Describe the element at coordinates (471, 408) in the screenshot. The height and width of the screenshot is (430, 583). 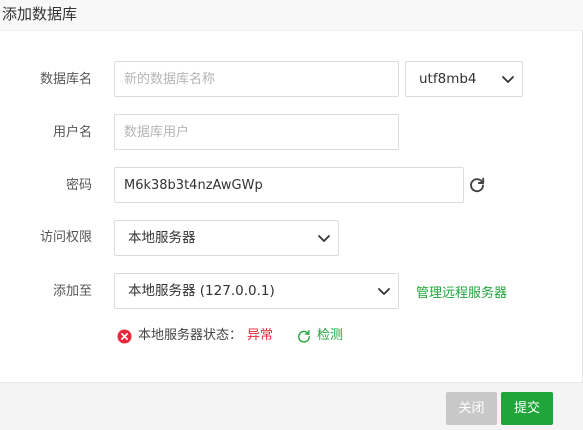
I see `close-button: 关闭` at that location.